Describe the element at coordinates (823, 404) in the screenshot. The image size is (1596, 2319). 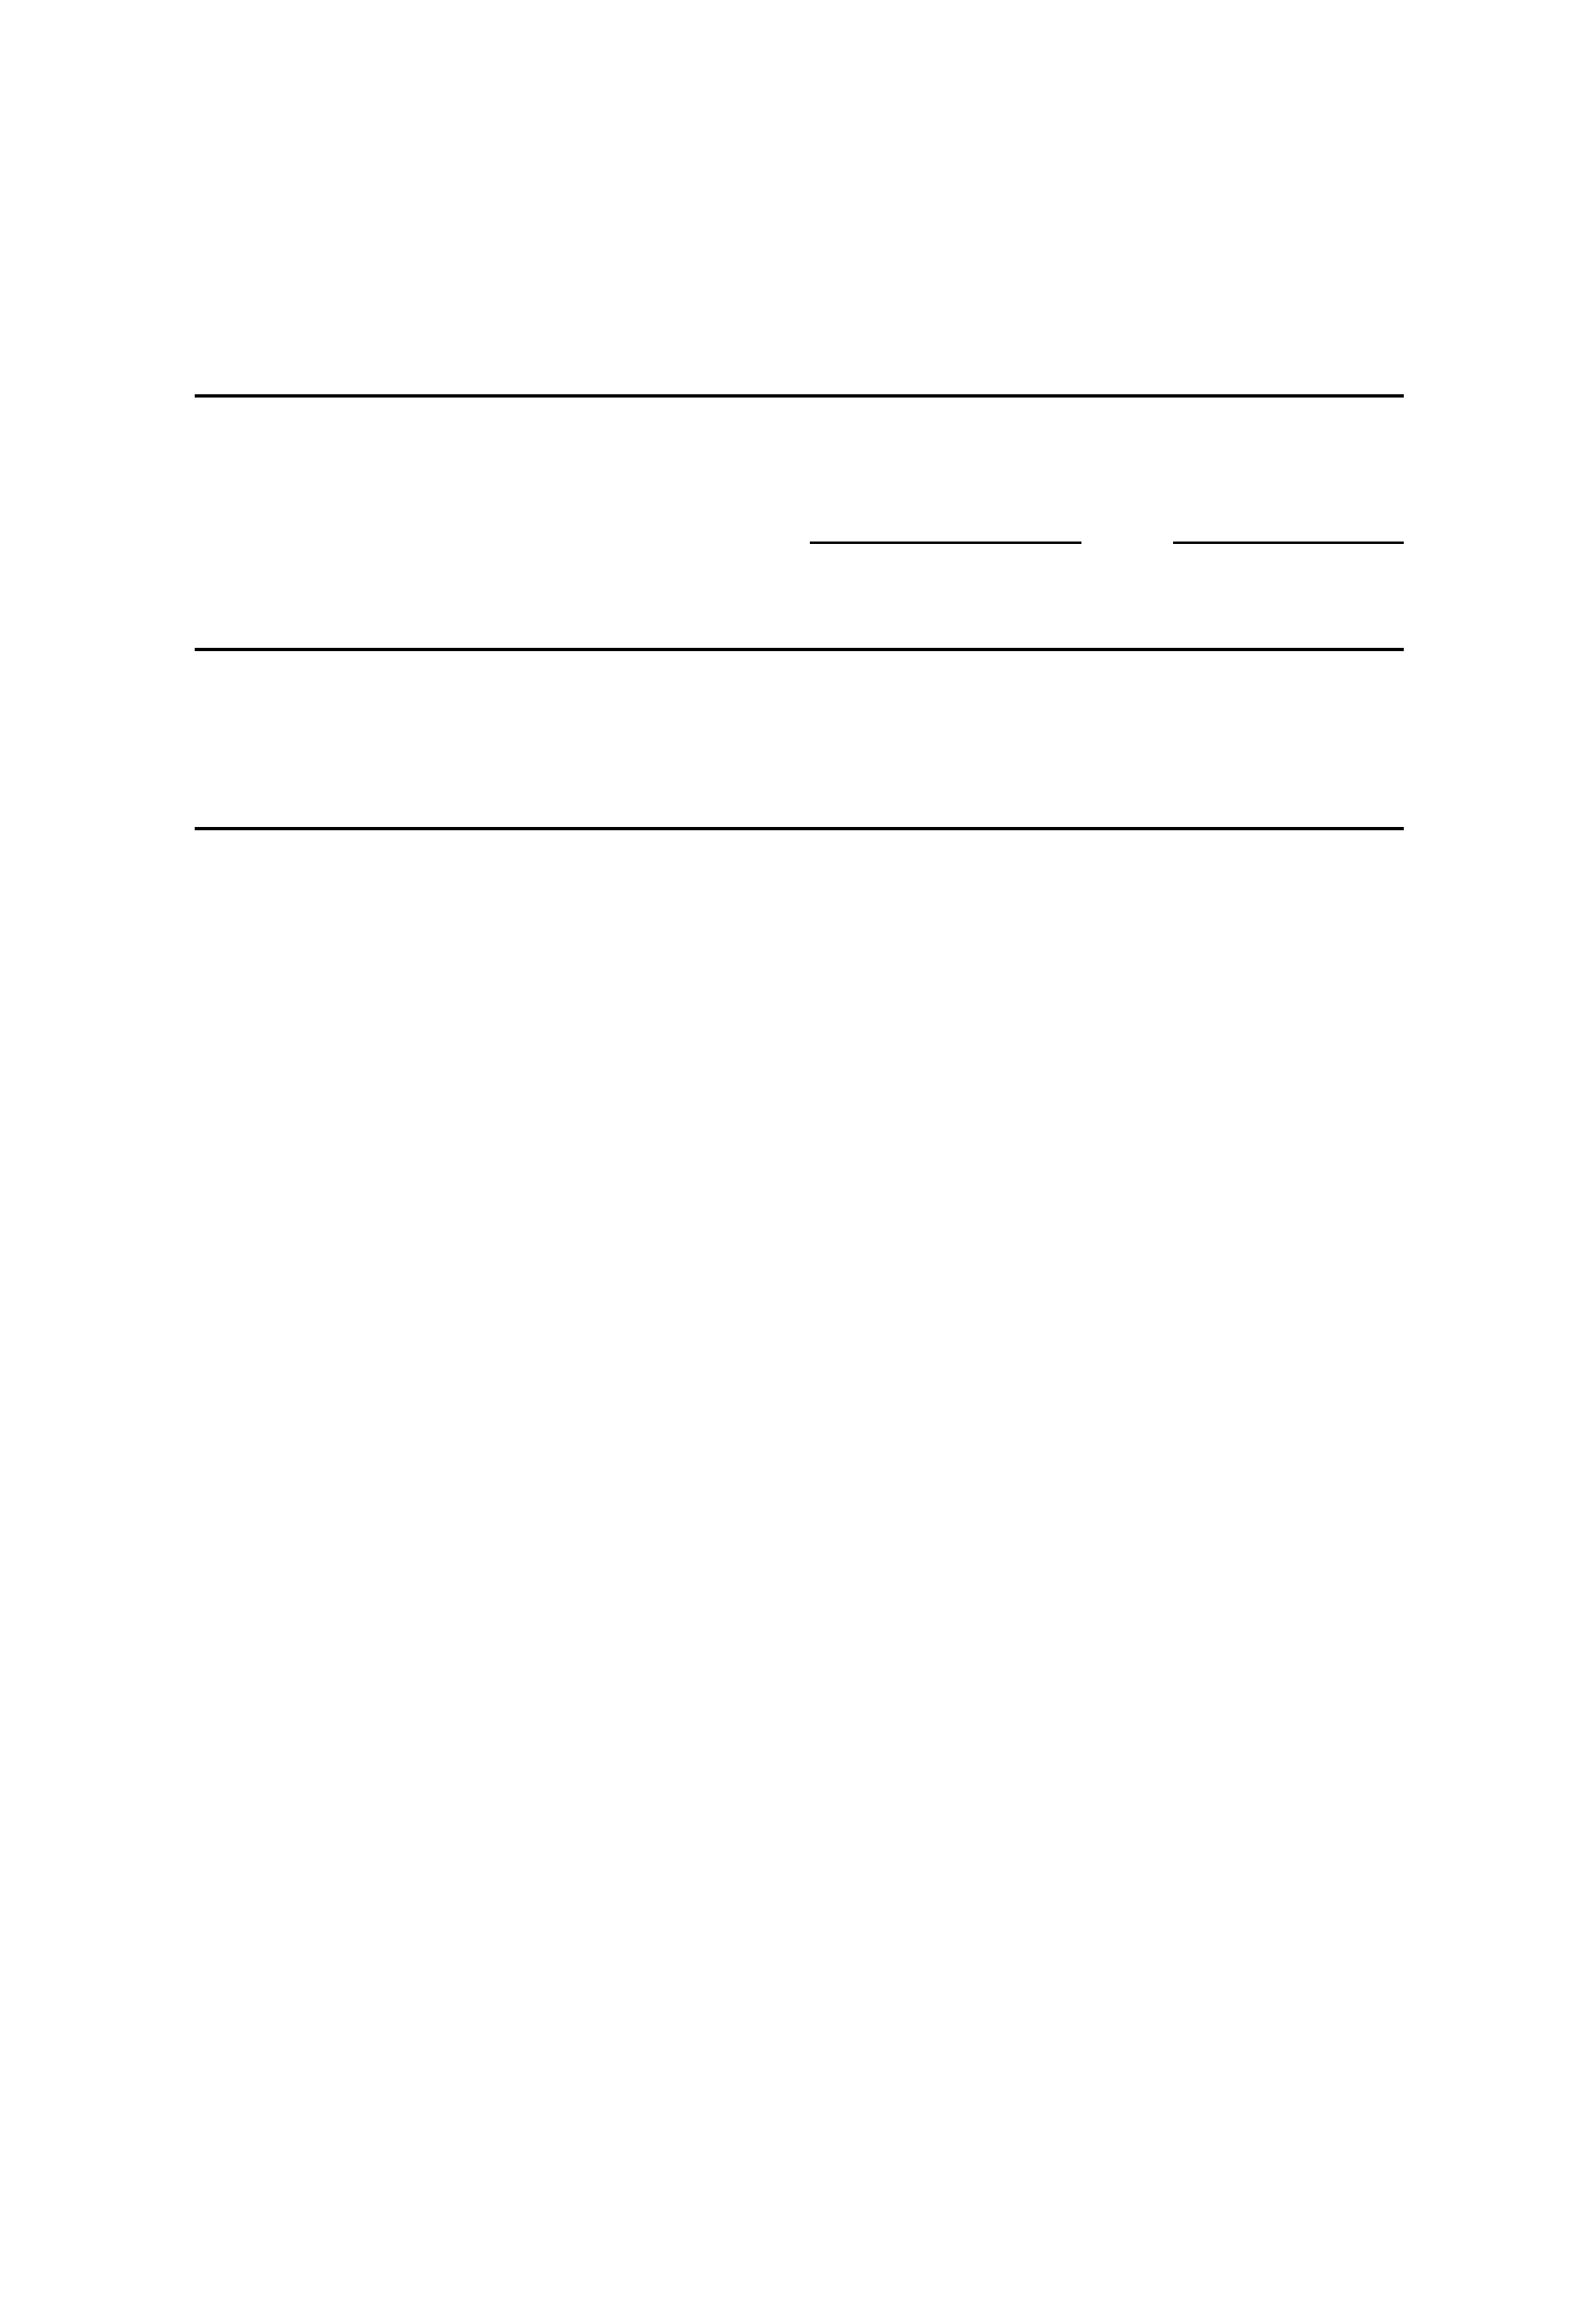
I see `header-assays` at that location.